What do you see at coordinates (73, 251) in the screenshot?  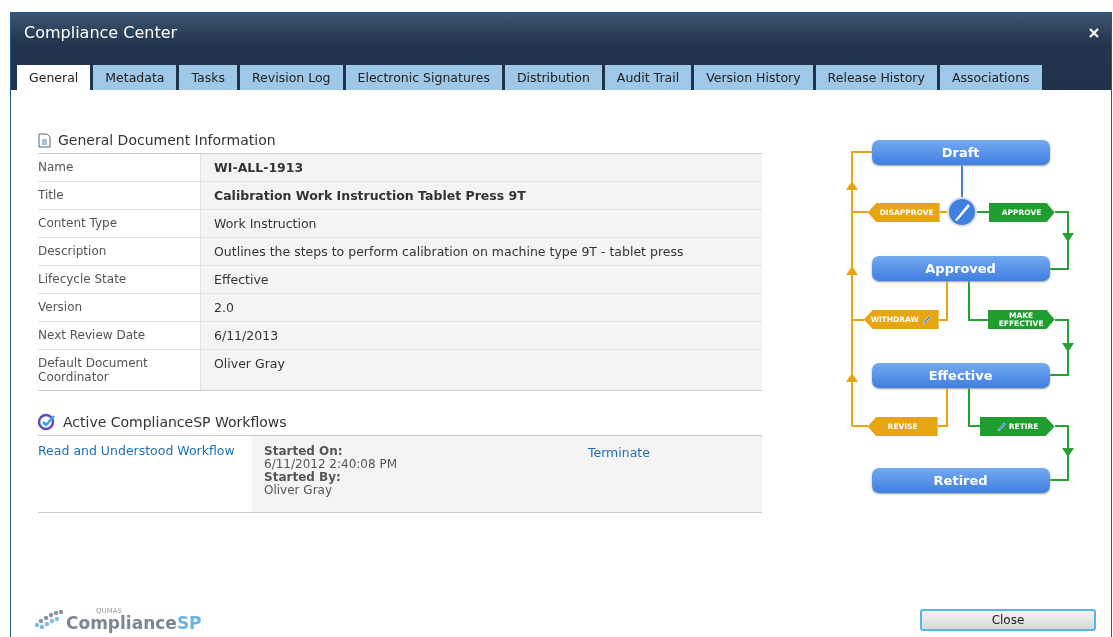 I see `field-label: Description` at bounding box center [73, 251].